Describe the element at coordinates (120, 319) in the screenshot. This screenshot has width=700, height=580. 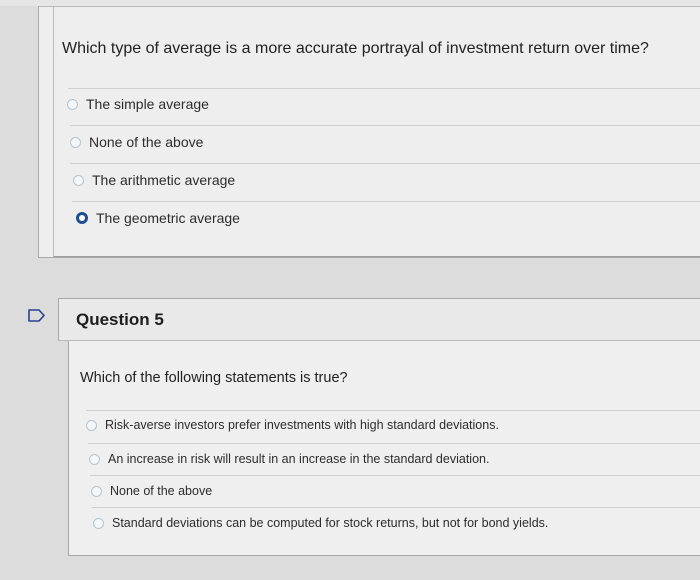
I see `question-5-title: Question 5` at that location.